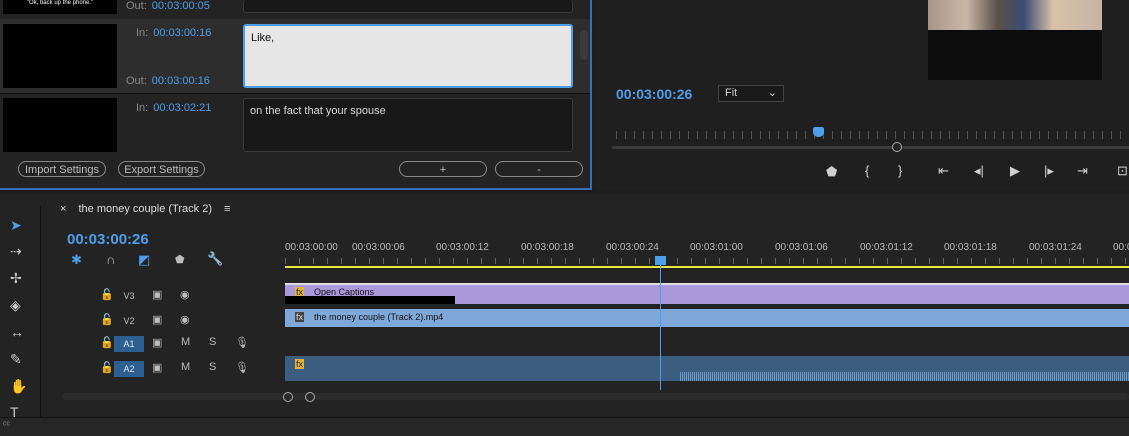  Describe the element at coordinates (129, 296) in the screenshot. I see `track-label: V3` at that location.